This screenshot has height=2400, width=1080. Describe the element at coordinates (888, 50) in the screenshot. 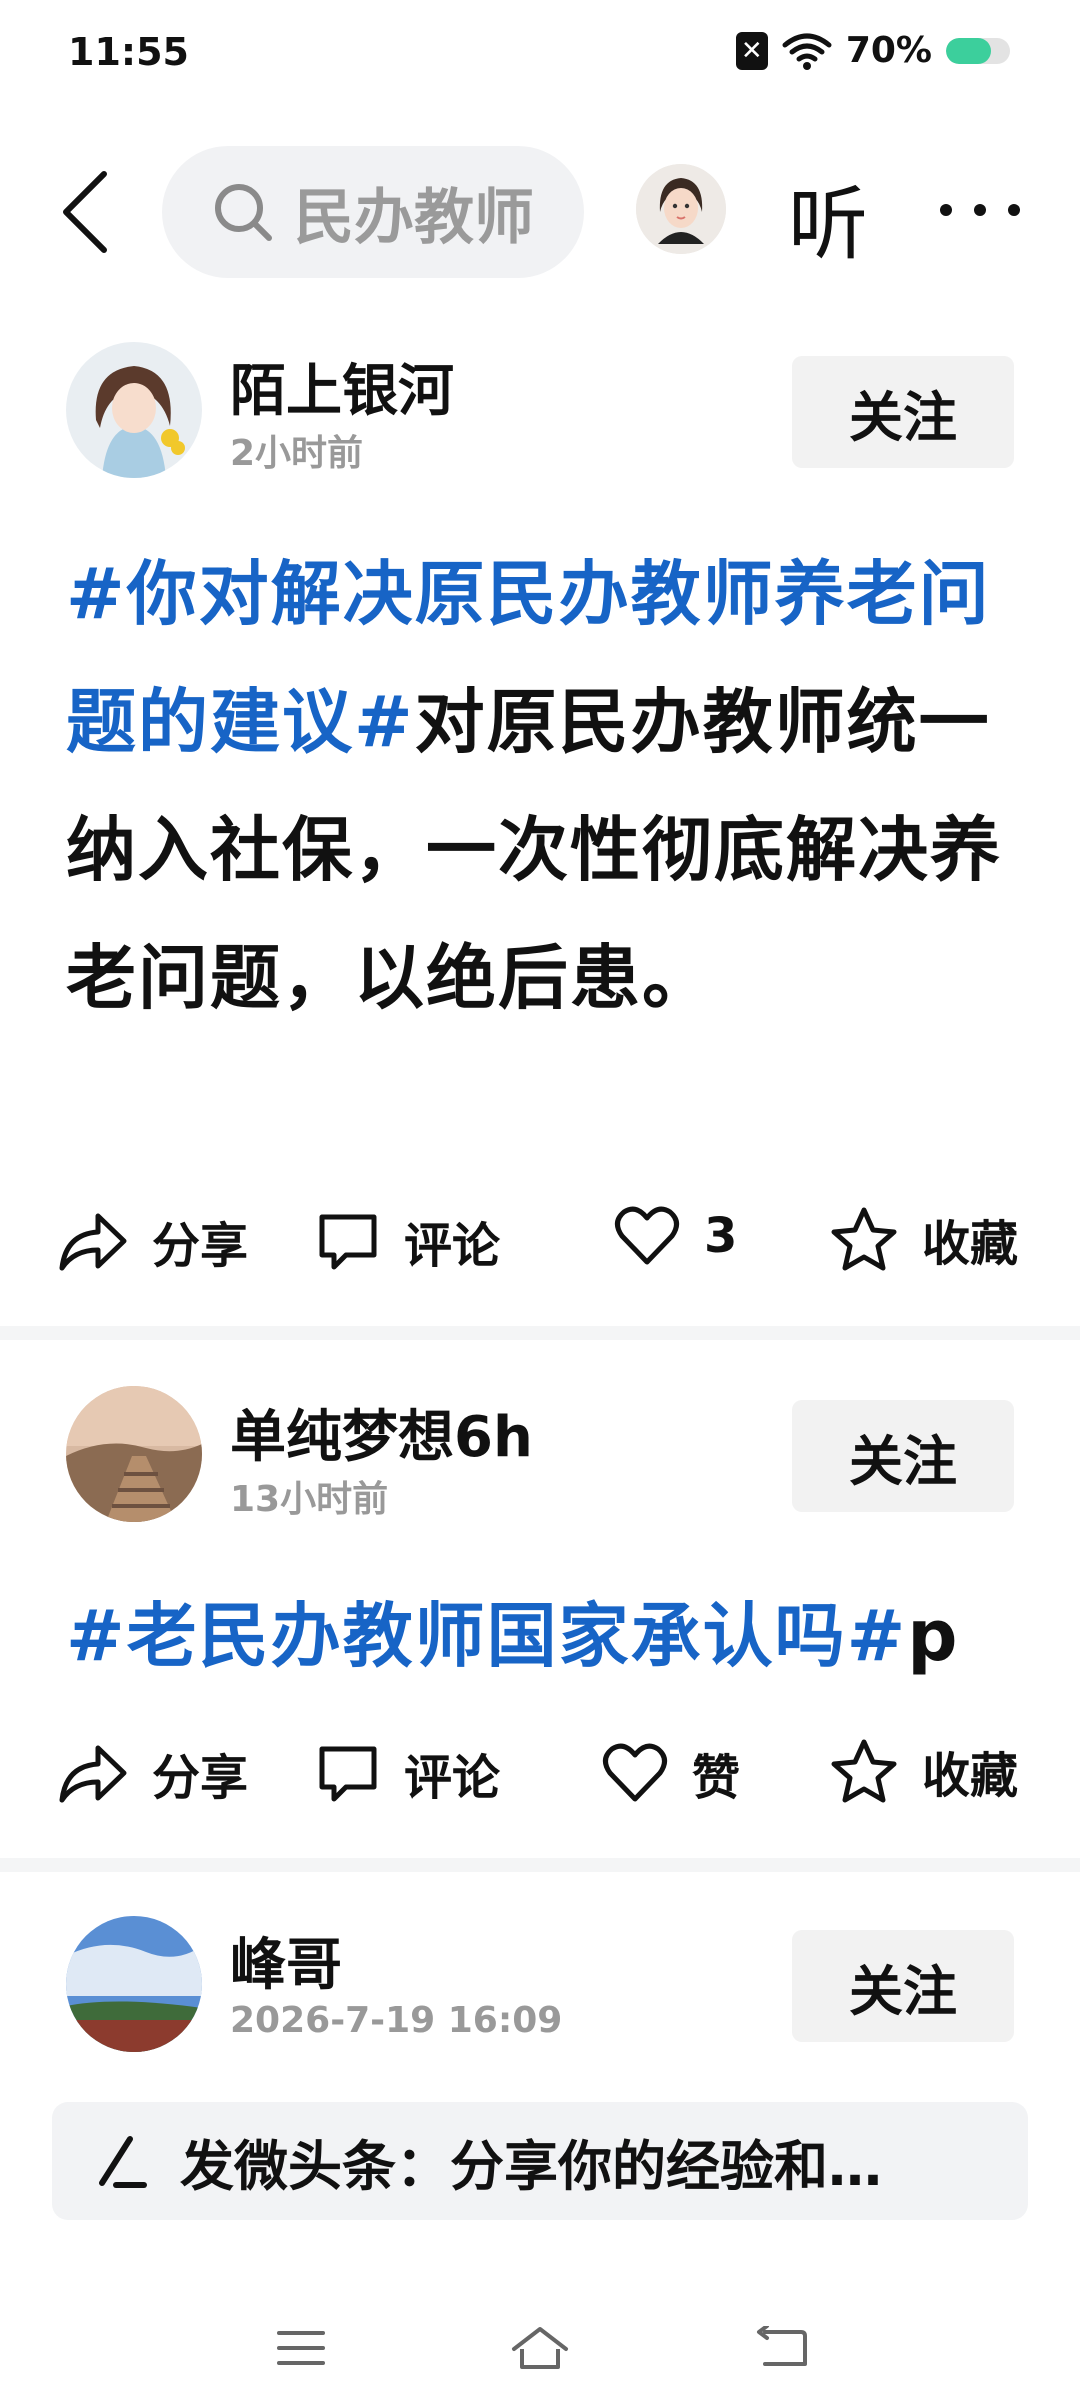

I see `battery-percent: 70%` at that location.